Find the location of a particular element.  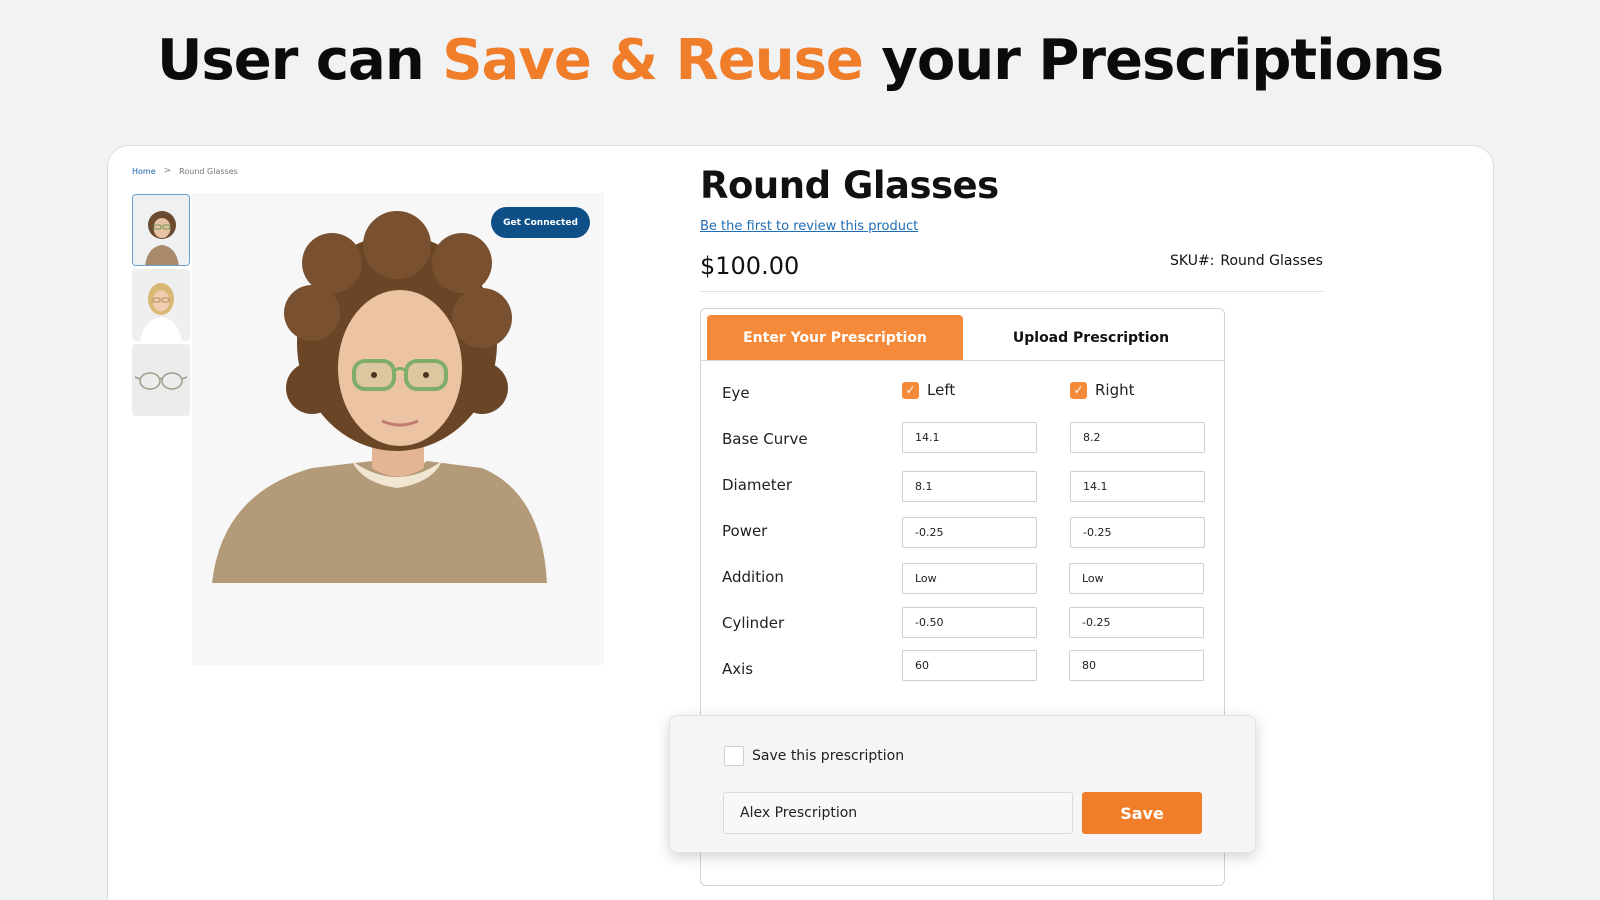

thumbnail-person-curly-hair is located at coordinates (161, 230).